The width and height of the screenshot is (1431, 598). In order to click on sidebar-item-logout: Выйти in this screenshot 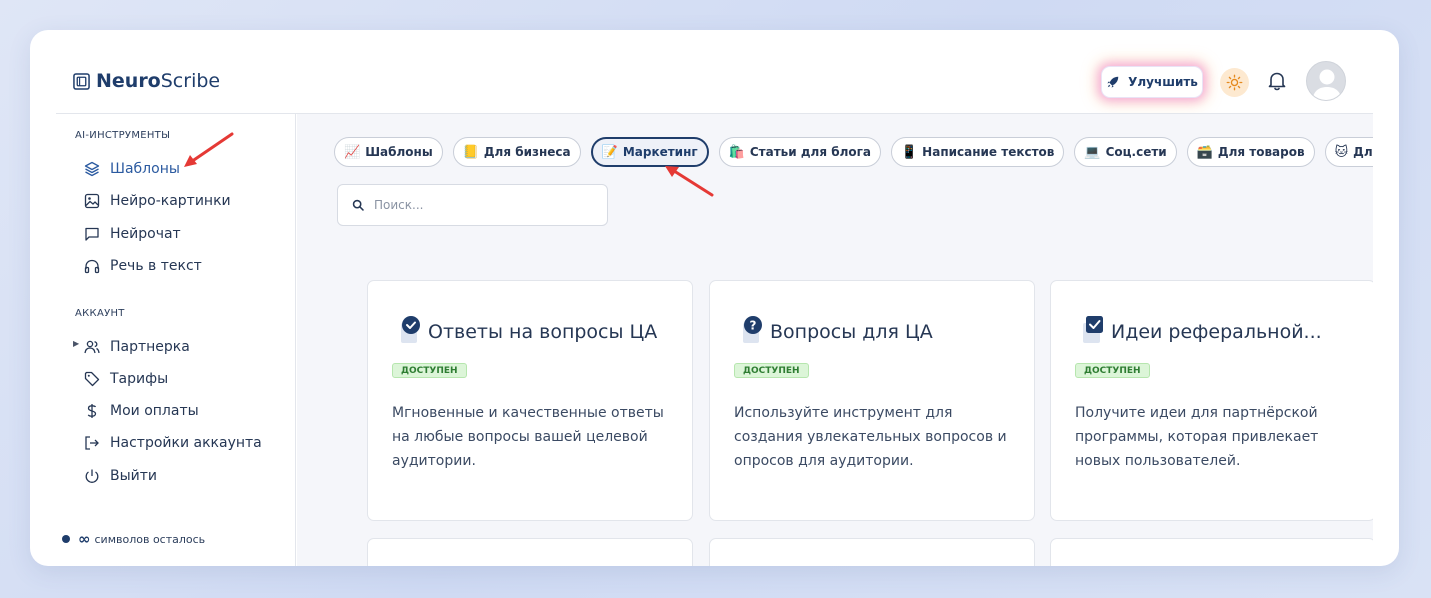, I will do `click(120, 476)`.